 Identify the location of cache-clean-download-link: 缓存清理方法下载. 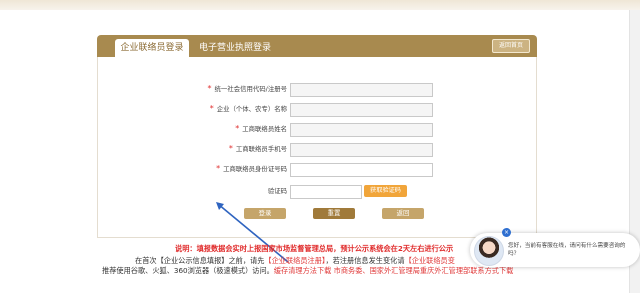
(303, 270).